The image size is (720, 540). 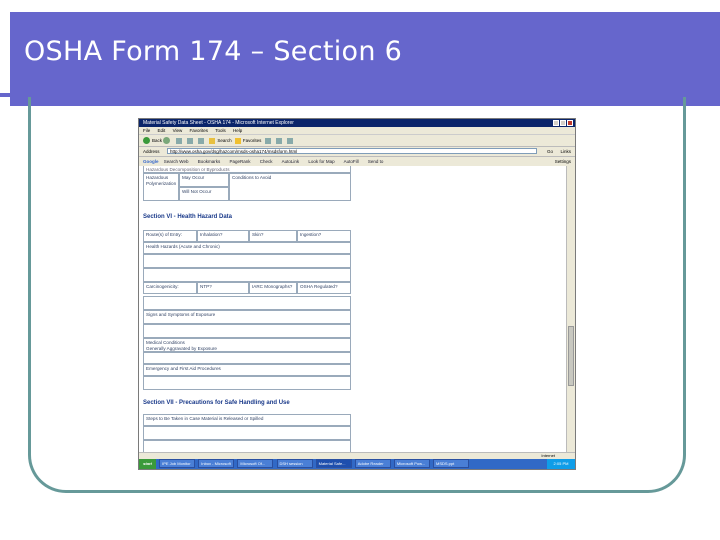 I want to click on taskbar-item: IPE Job Monitor, so click(x=177, y=464).